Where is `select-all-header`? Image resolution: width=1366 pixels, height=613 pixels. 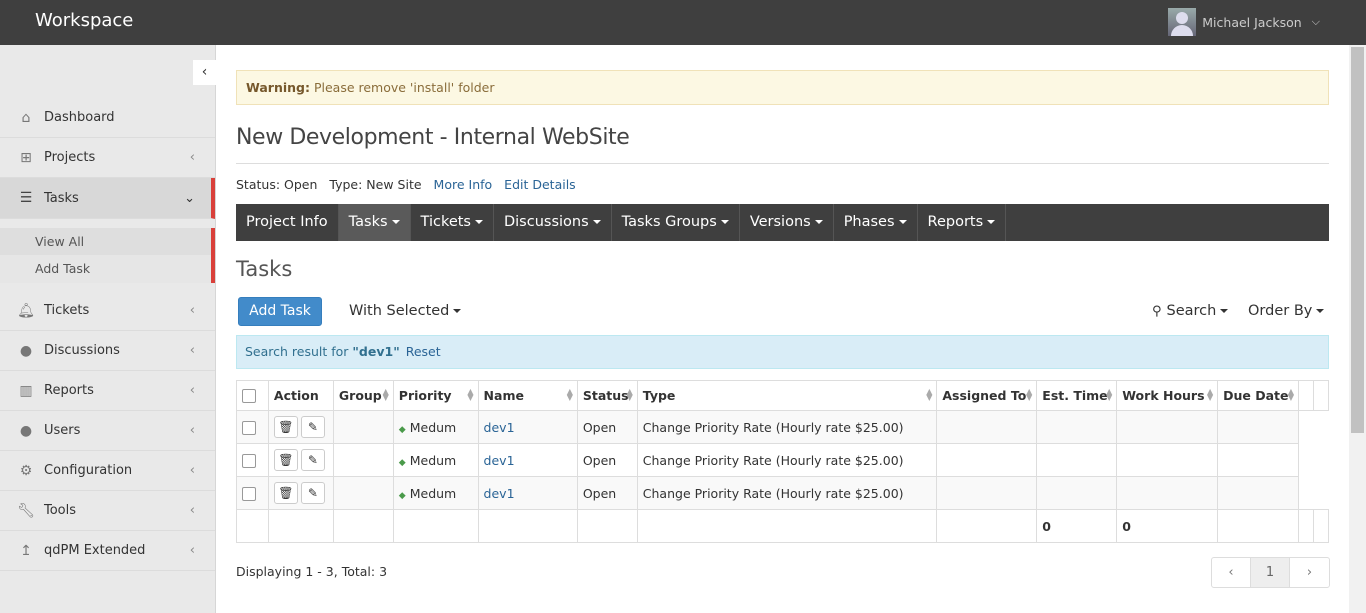 select-all-header is located at coordinates (252, 395).